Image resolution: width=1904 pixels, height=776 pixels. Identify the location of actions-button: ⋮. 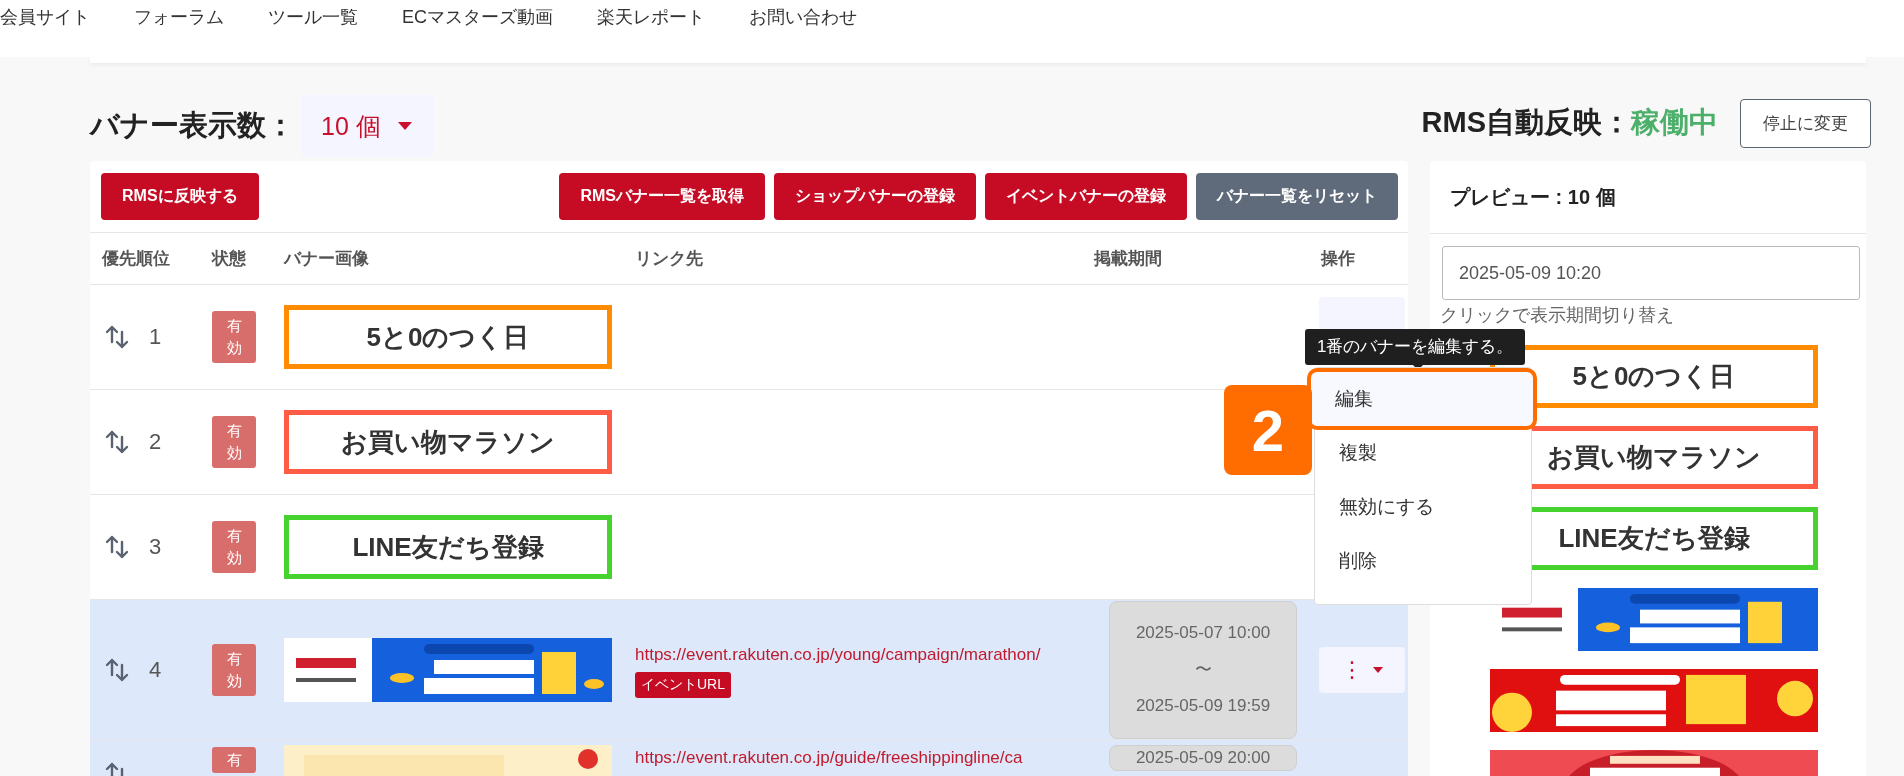
(1362, 669).